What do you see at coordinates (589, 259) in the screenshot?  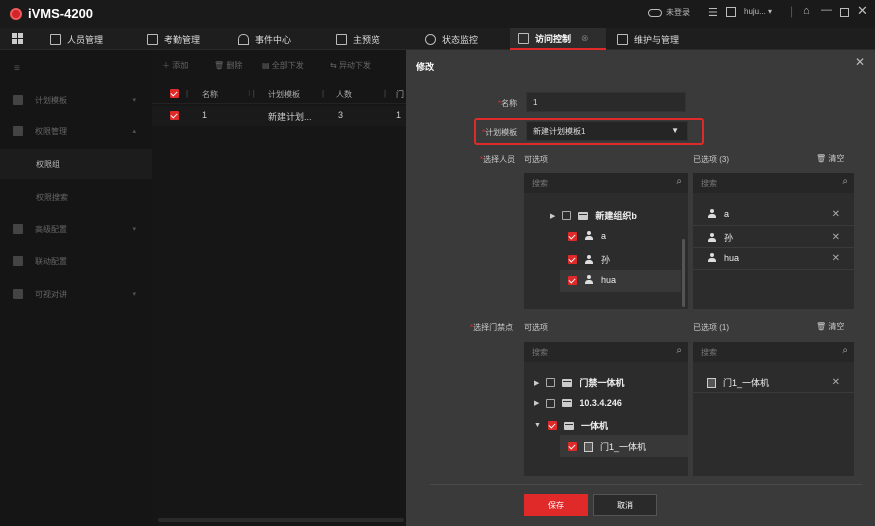 I see `tree-item-person: 孙` at bounding box center [589, 259].